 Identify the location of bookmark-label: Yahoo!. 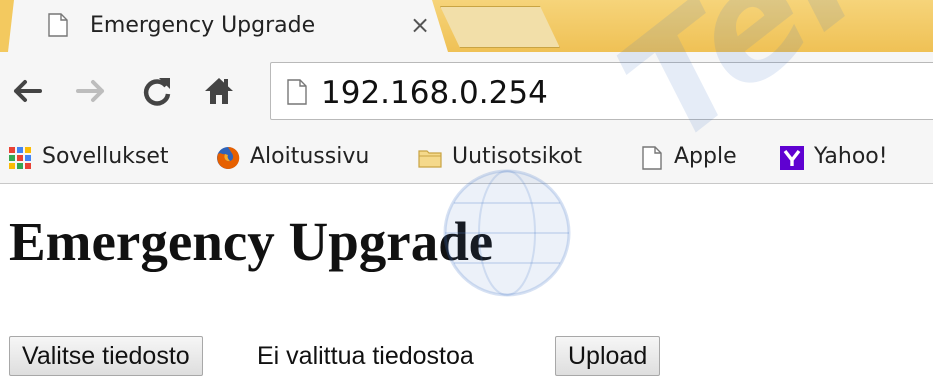
(851, 156).